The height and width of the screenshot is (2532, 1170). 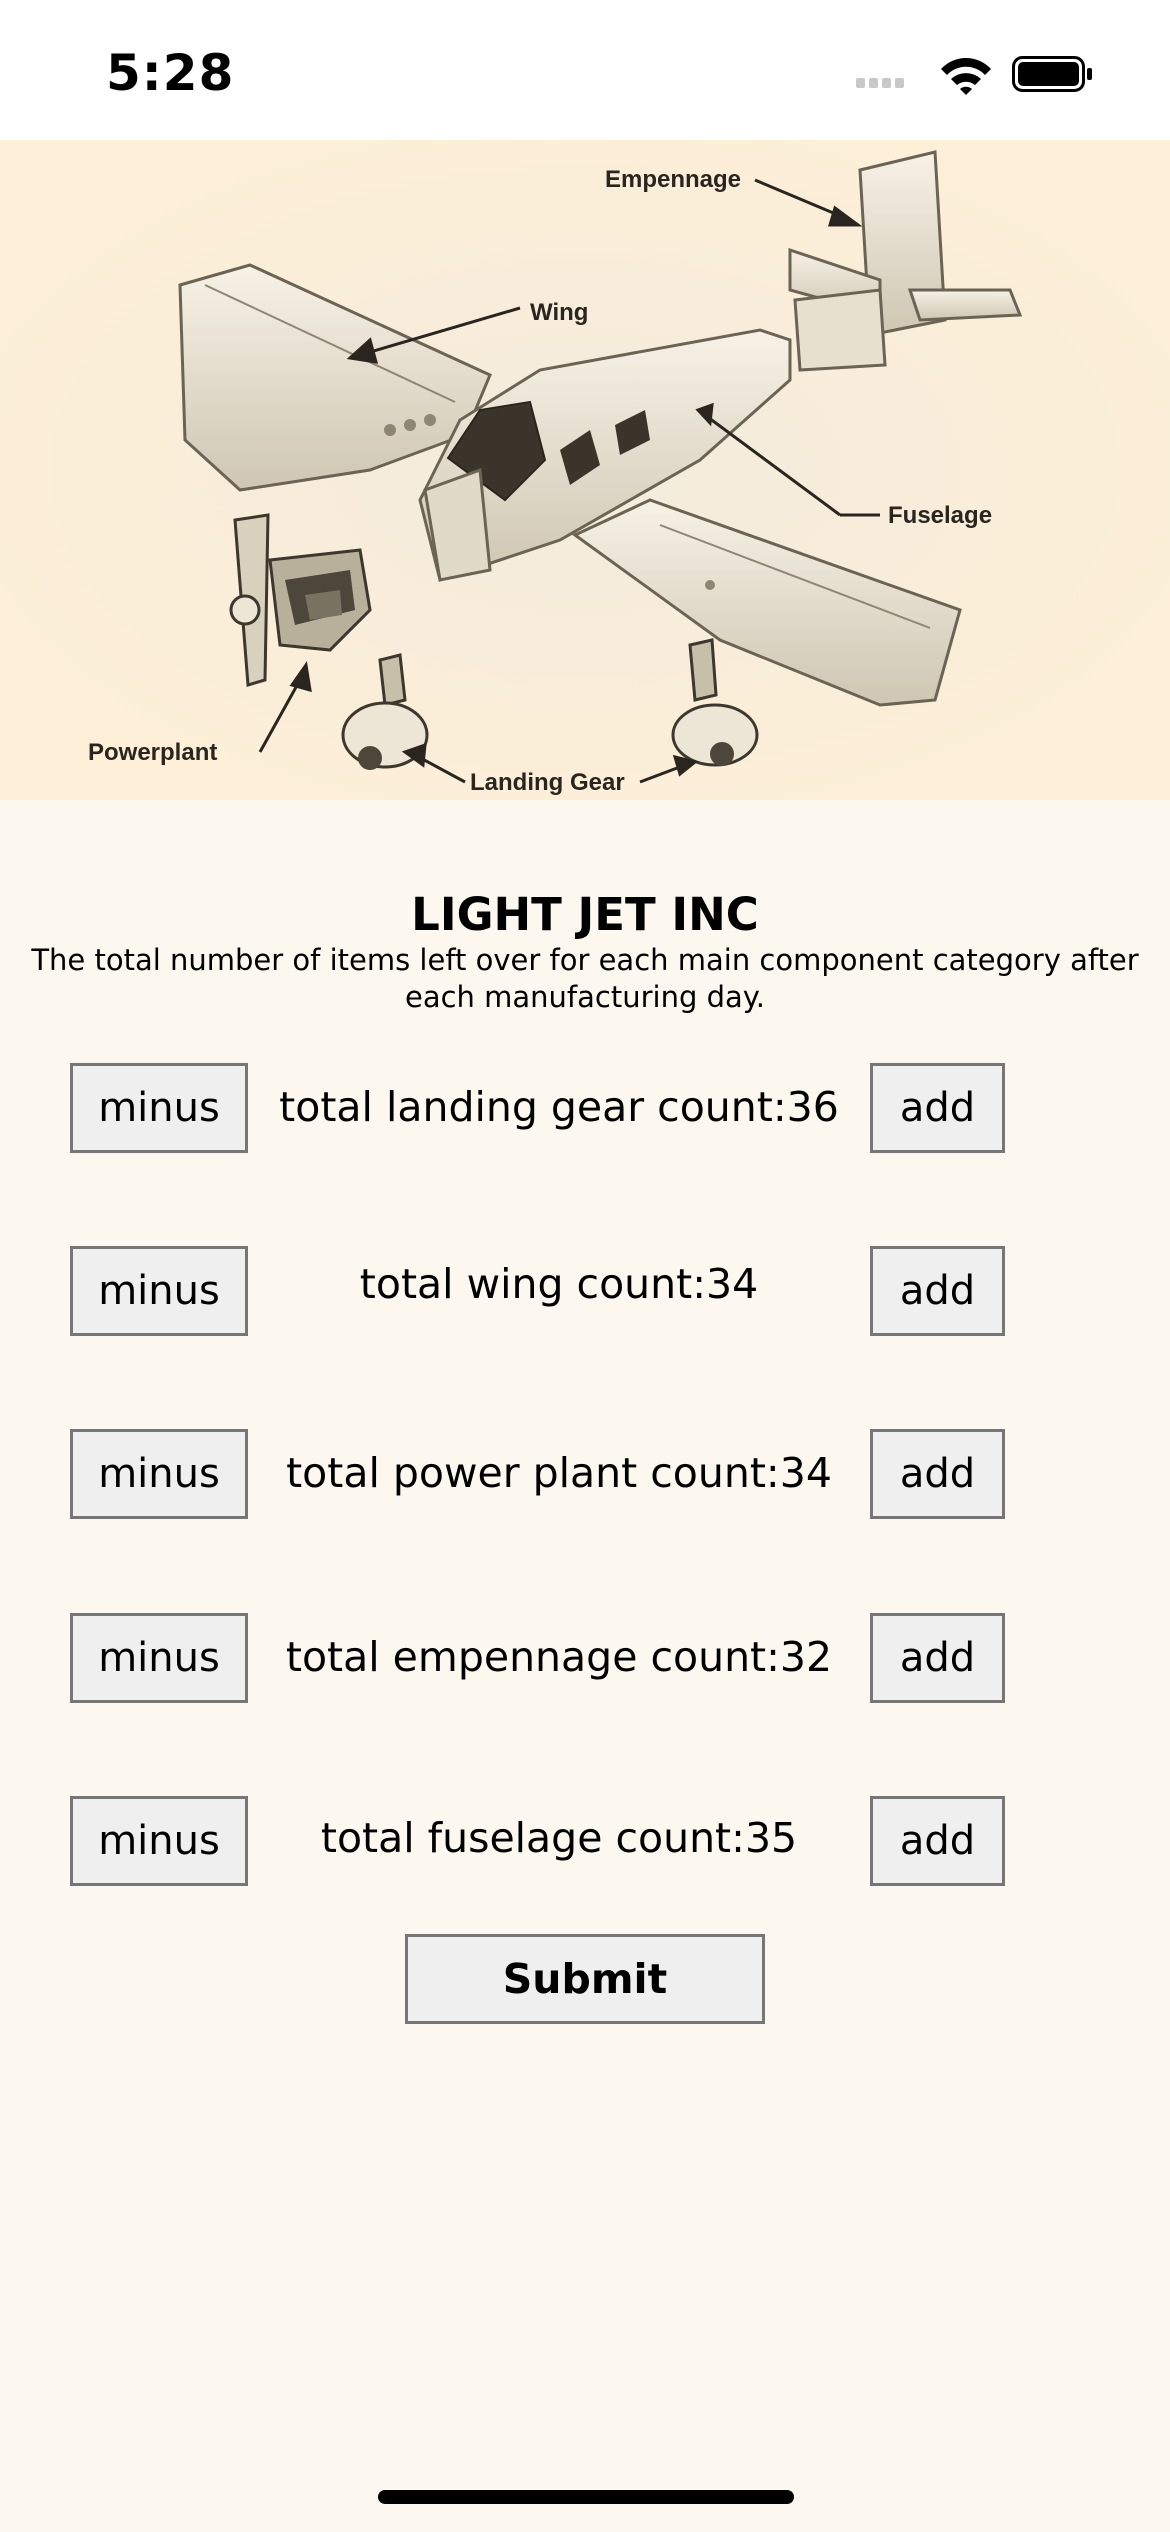 What do you see at coordinates (159, 1291) in the screenshot?
I see `minus-wing-button: minus` at bounding box center [159, 1291].